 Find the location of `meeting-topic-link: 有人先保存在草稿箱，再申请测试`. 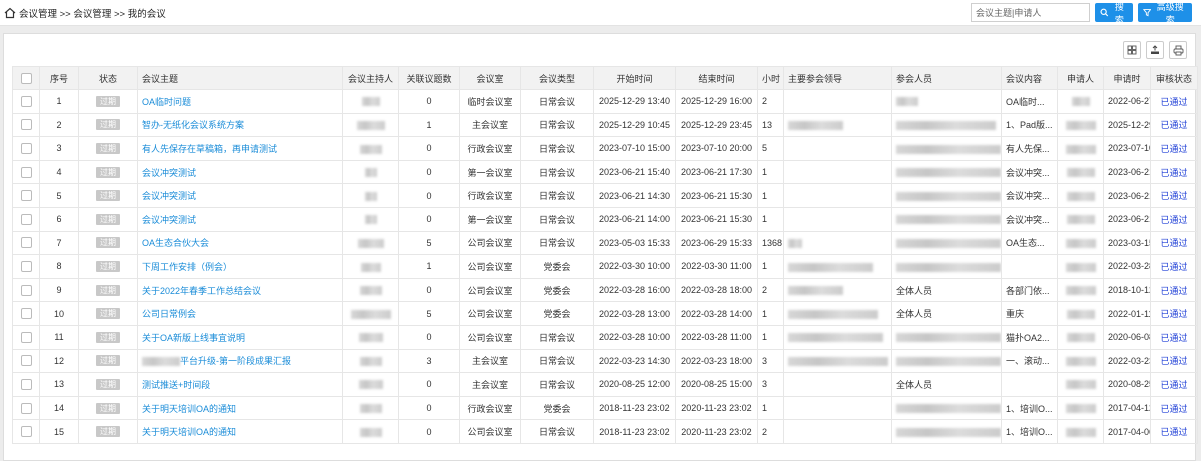

meeting-topic-link: 有人先保存在草稿箱，再申请测试 is located at coordinates (209, 149).